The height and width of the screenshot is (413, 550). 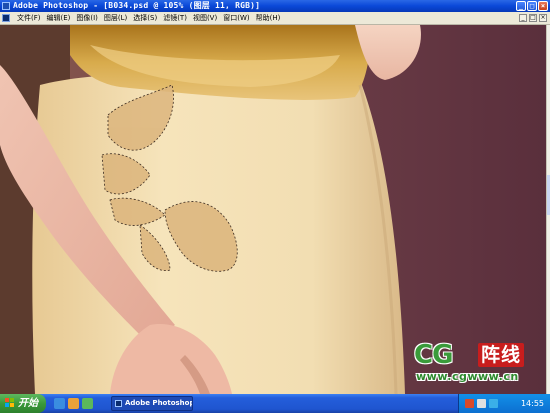 I want to click on task-label: Adobe Photoshop, so click(x=159, y=403).